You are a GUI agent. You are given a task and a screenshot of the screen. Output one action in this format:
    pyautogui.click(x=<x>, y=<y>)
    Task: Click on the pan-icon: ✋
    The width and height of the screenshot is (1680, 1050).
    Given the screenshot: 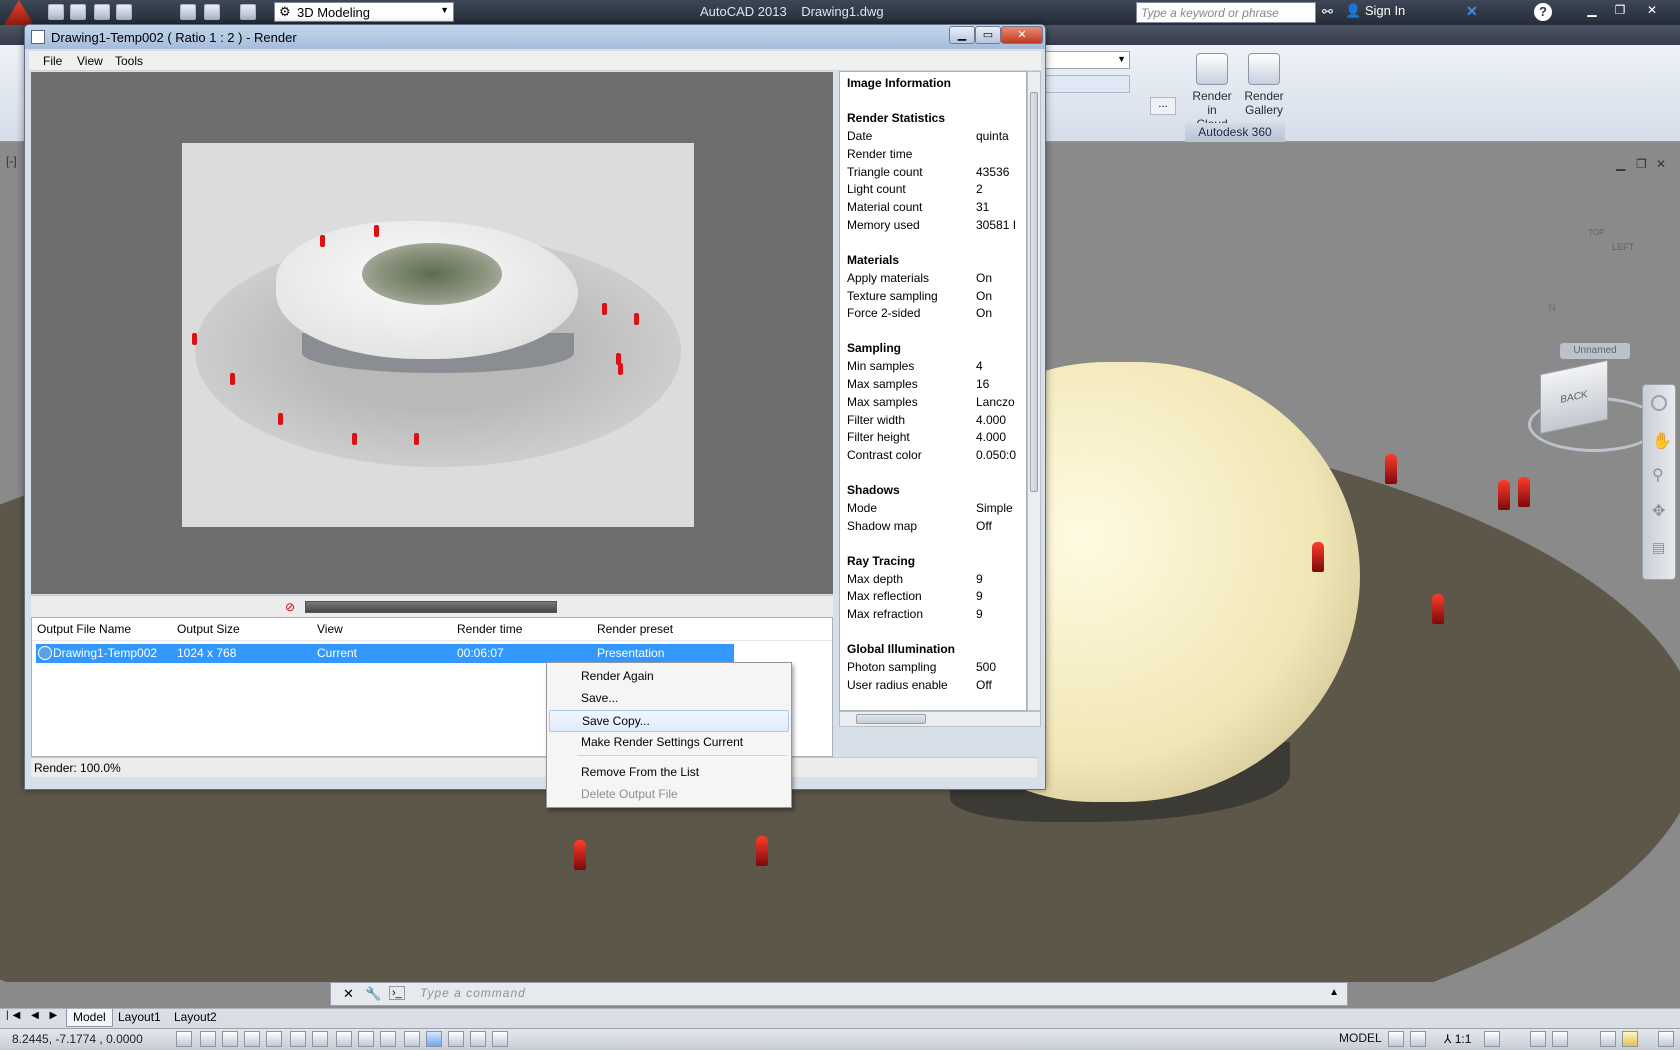 What is the action you would take?
    pyautogui.click(x=1662, y=441)
    